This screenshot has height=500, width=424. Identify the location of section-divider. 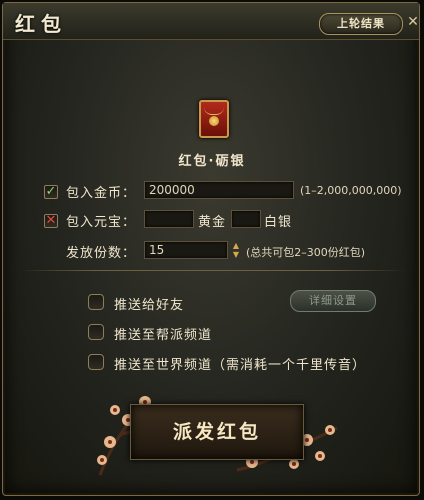
(212, 270).